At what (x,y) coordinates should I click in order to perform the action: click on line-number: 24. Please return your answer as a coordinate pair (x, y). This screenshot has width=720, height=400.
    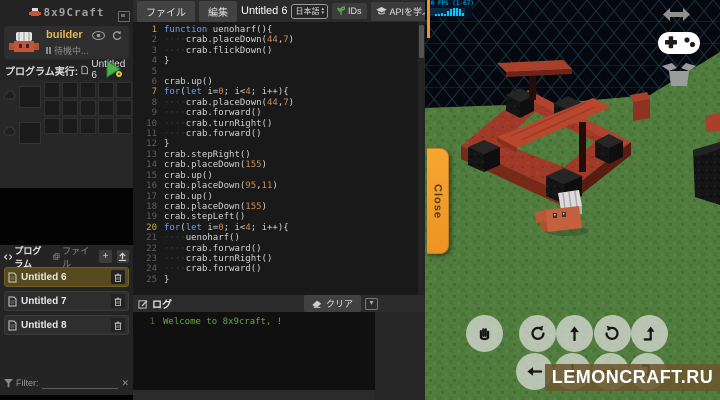
    Looking at the image, I should click on (151, 269).